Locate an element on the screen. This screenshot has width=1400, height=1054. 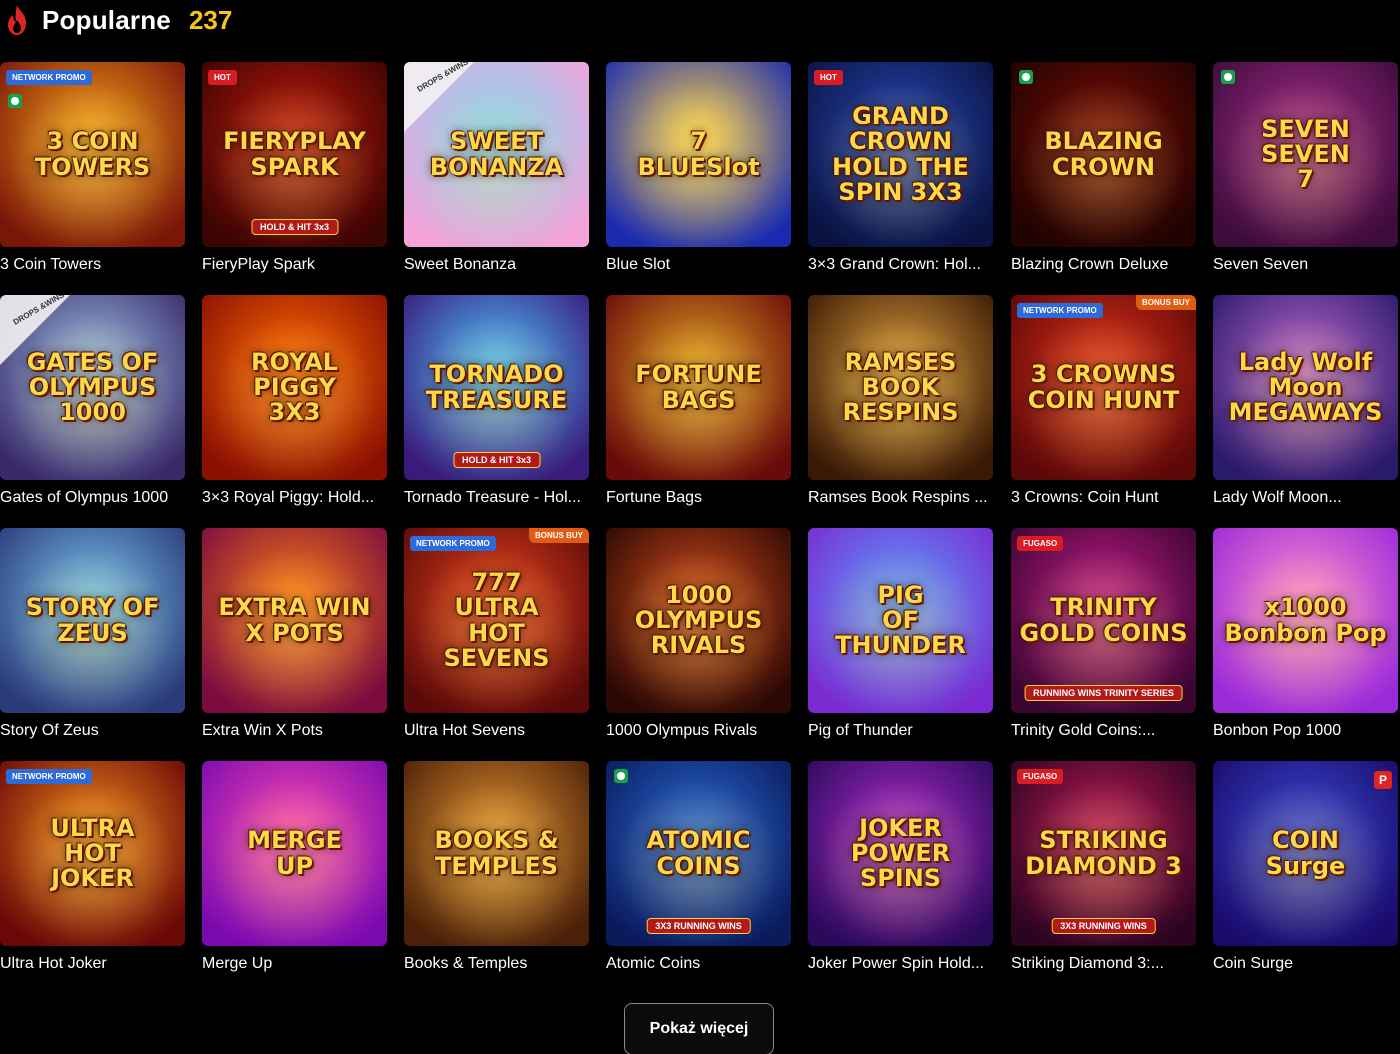
game-tile: ATOMIC COINS 3X3 RUNNING WINS Atomic Coins is located at coordinates (698, 867).